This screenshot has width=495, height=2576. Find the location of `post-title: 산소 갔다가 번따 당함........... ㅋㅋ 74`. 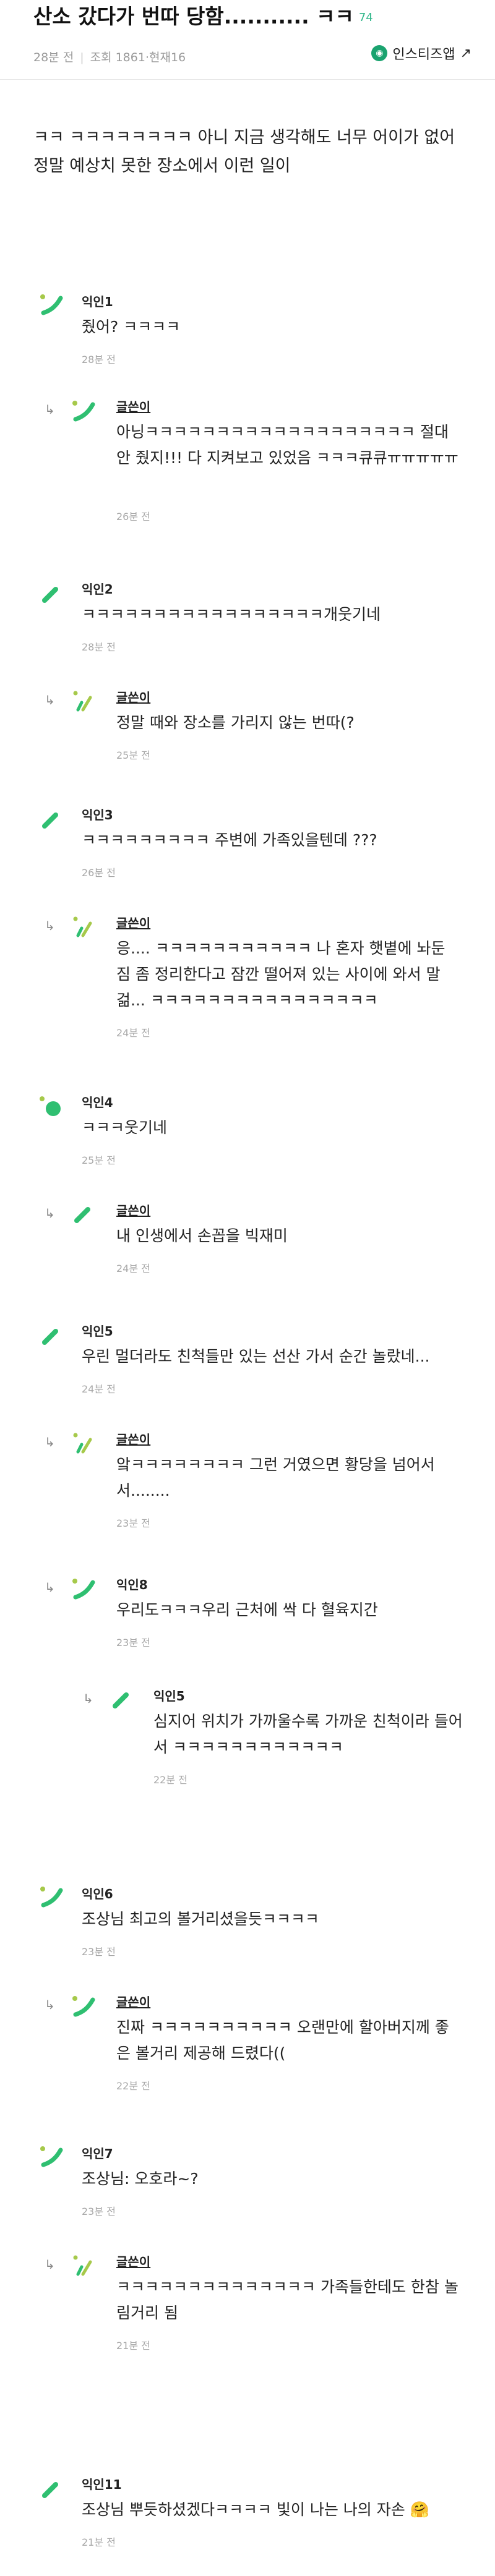

post-title: 산소 갔다가 번따 당함........... ㅋㅋ 74 is located at coordinates (203, 15).